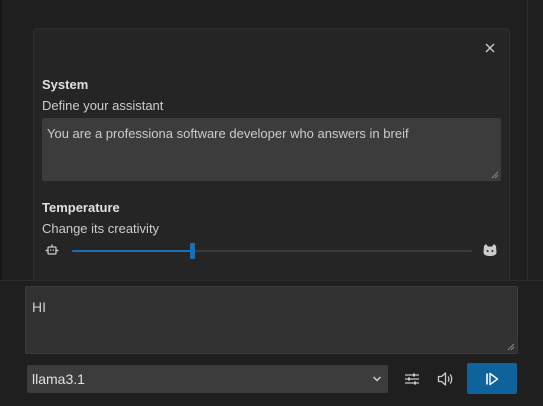 Image resolution: width=543 pixels, height=406 pixels. Describe the element at coordinates (132, 251) in the screenshot. I see `temperature-slider-fill` at that location.